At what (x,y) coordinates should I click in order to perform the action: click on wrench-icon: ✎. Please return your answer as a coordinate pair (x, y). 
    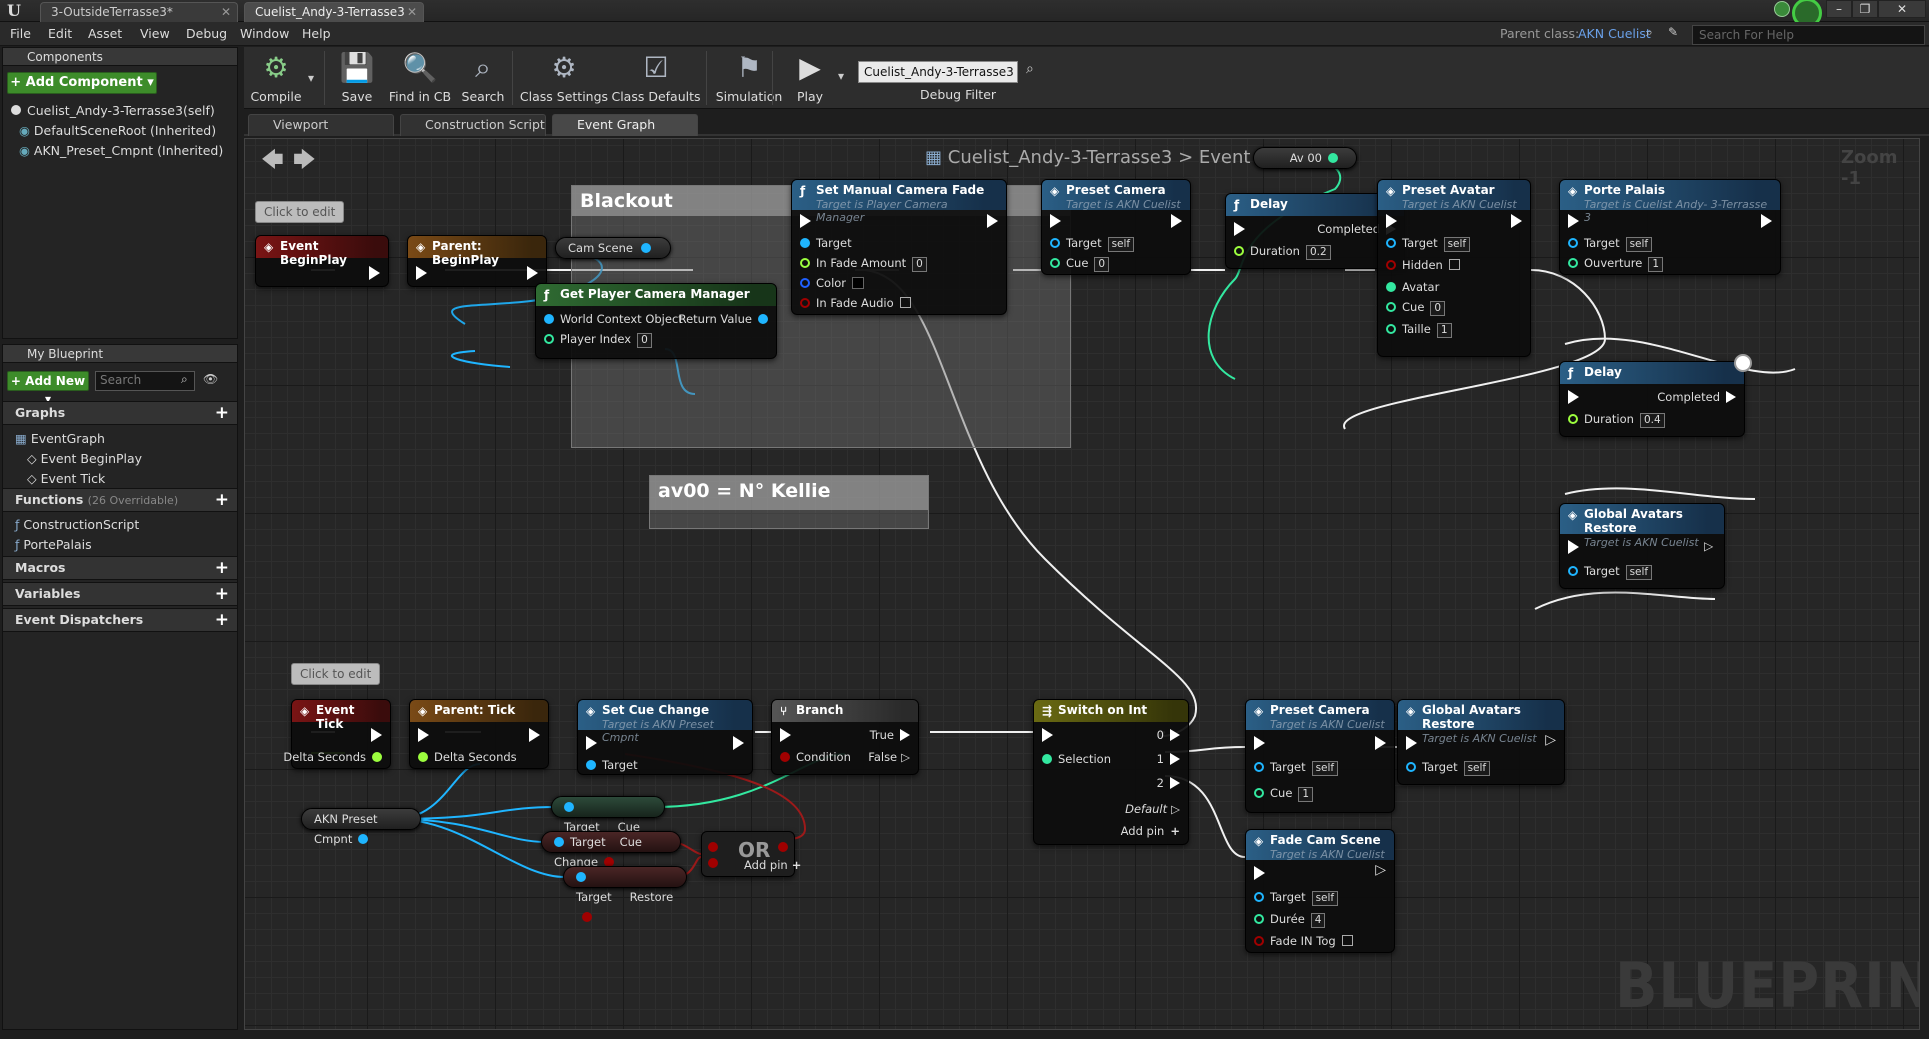
    Looking at the image, I should click on (1673, 32).